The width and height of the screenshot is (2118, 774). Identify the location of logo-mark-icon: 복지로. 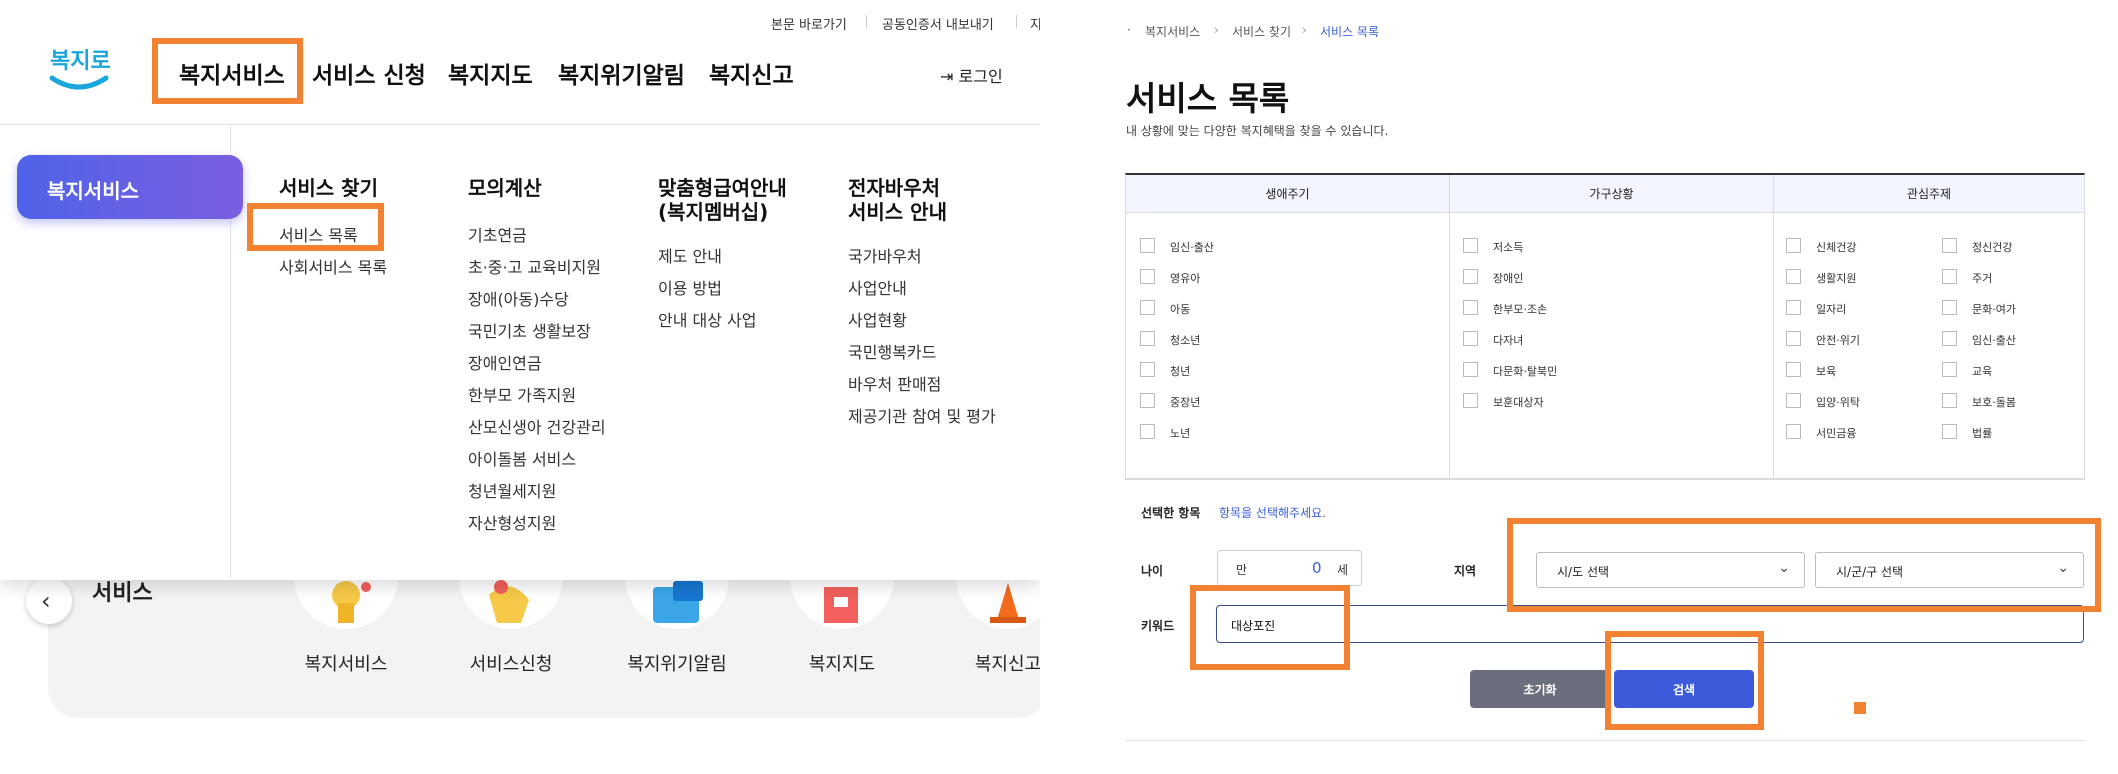
(80, 69).